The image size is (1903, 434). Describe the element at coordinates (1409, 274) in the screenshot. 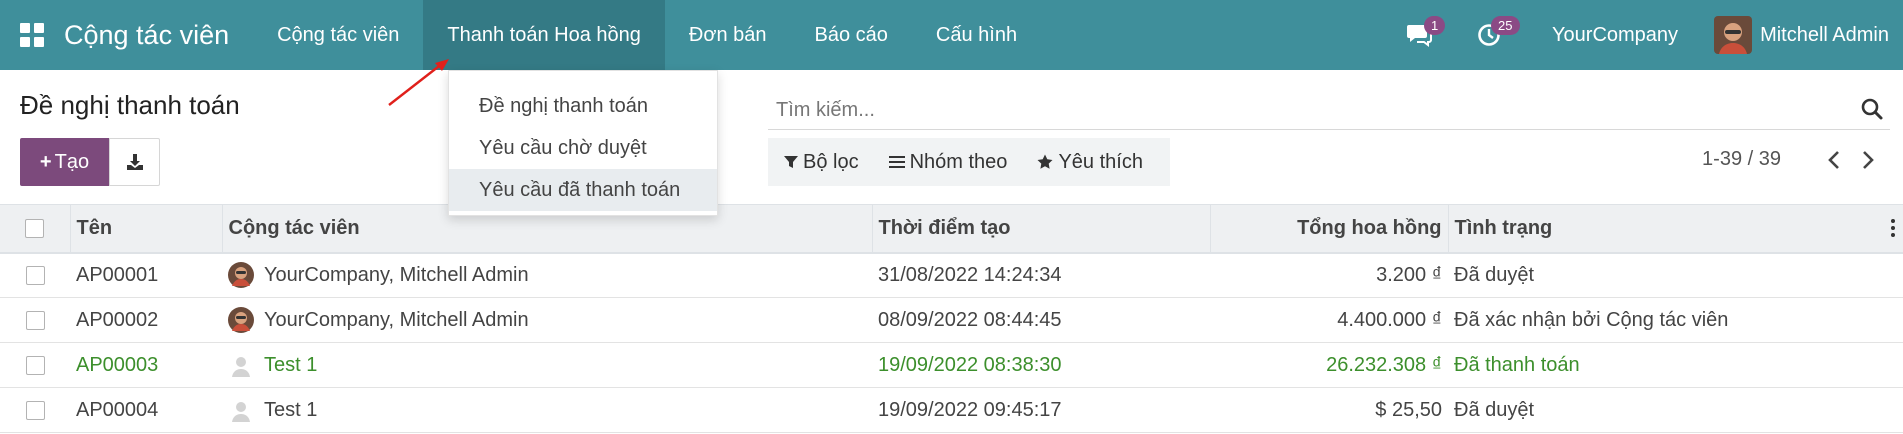

I see `cell-total: 3.200 ₫` at that location.